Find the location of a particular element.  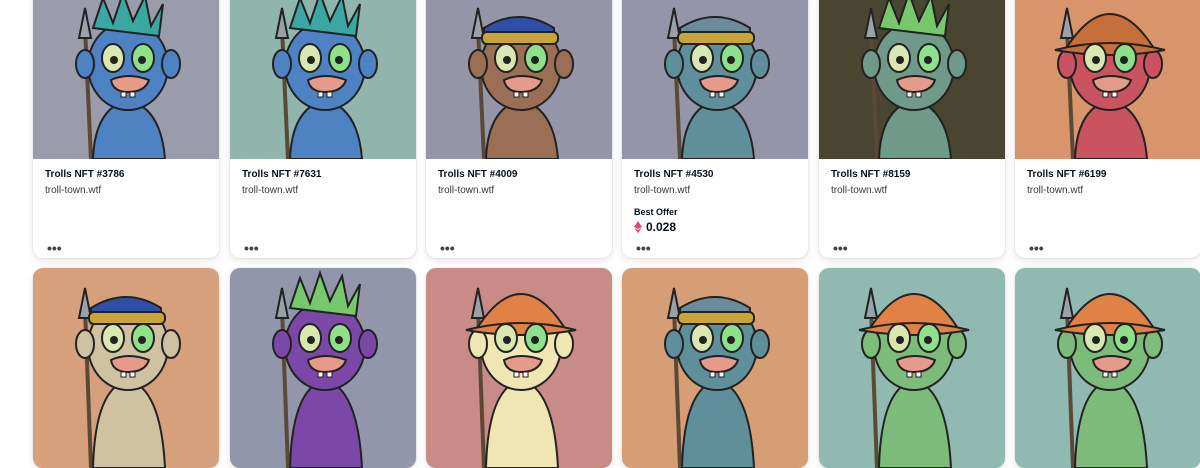

nft-title: Trolls NFT #3786 is located at coordinates (126, 174).